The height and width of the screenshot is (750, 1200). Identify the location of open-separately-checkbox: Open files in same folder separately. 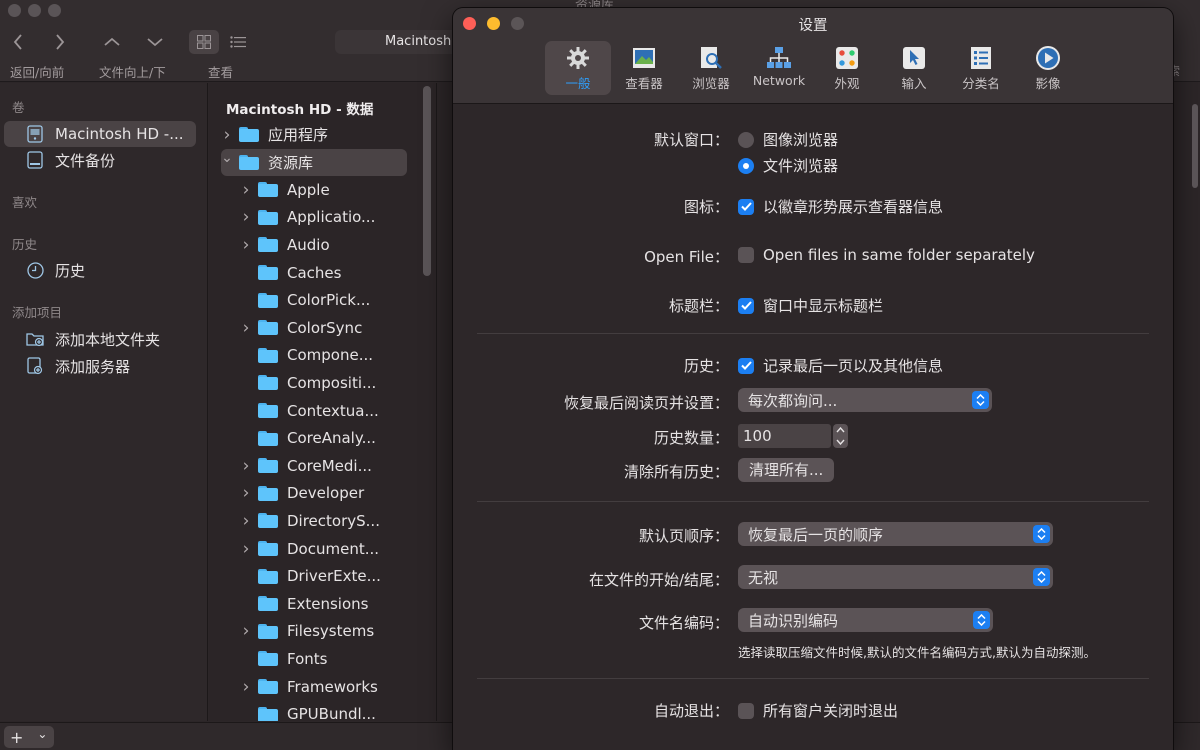
(886, 255).